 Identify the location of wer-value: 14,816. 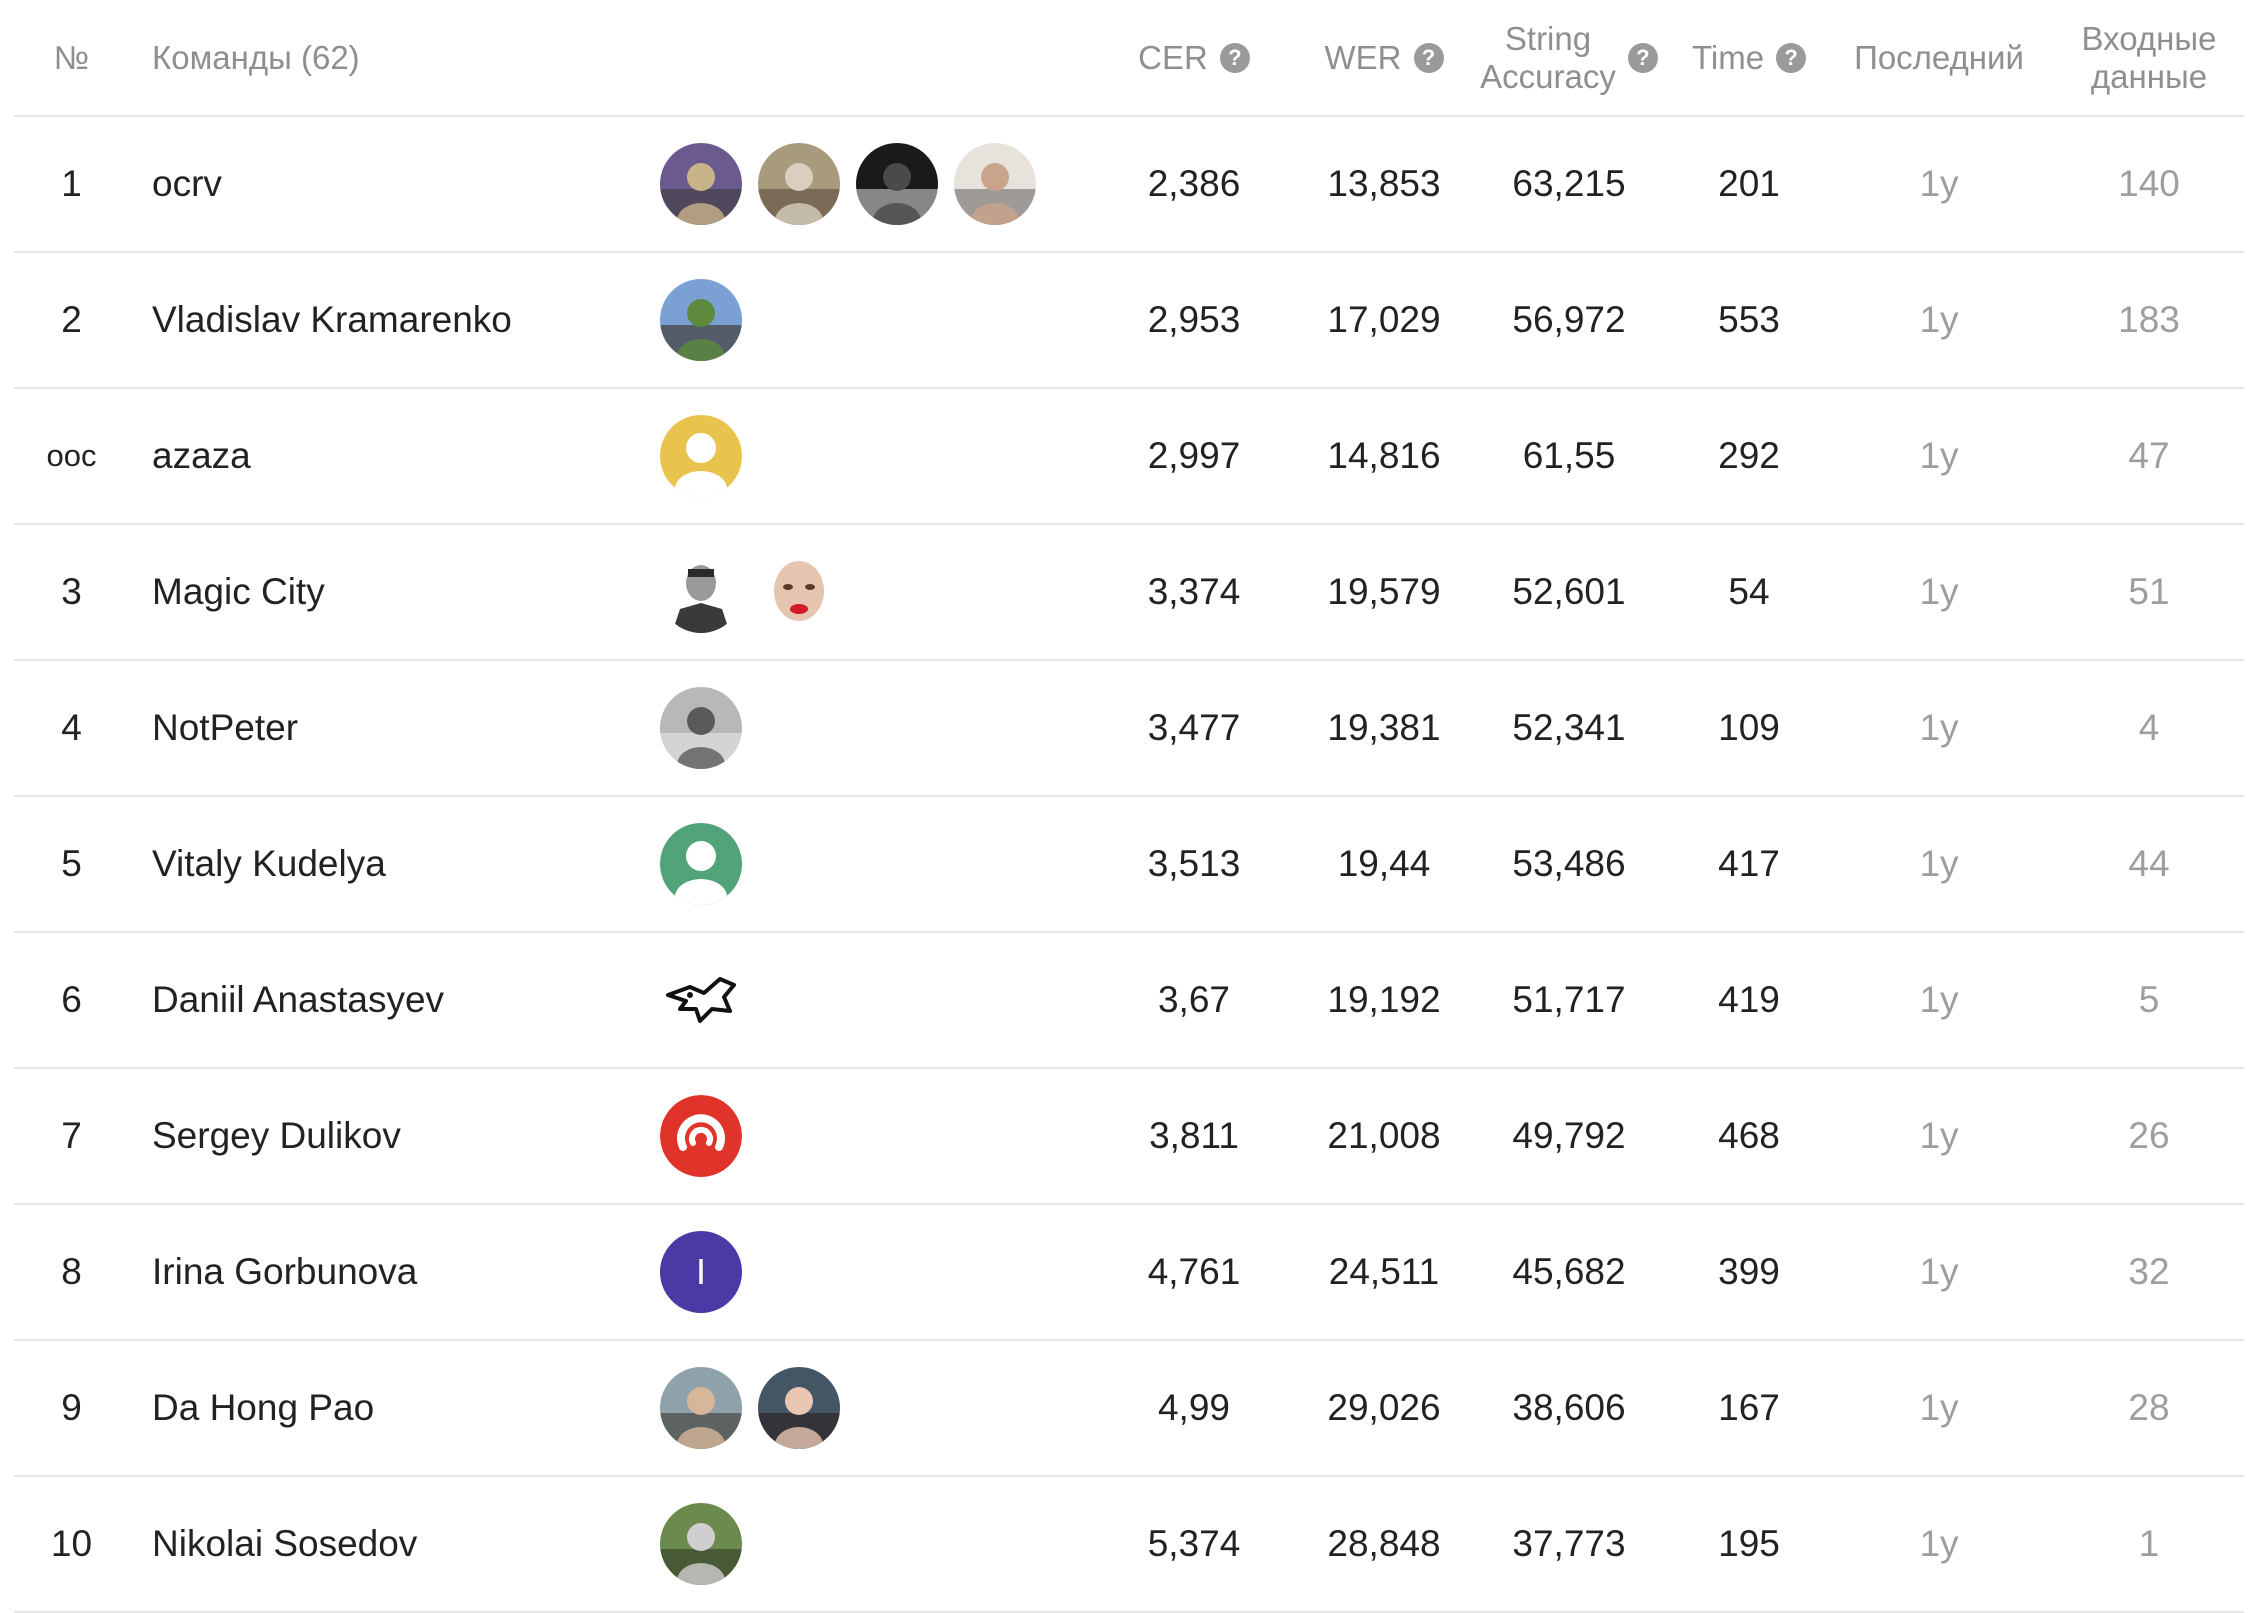
(1384, 455).